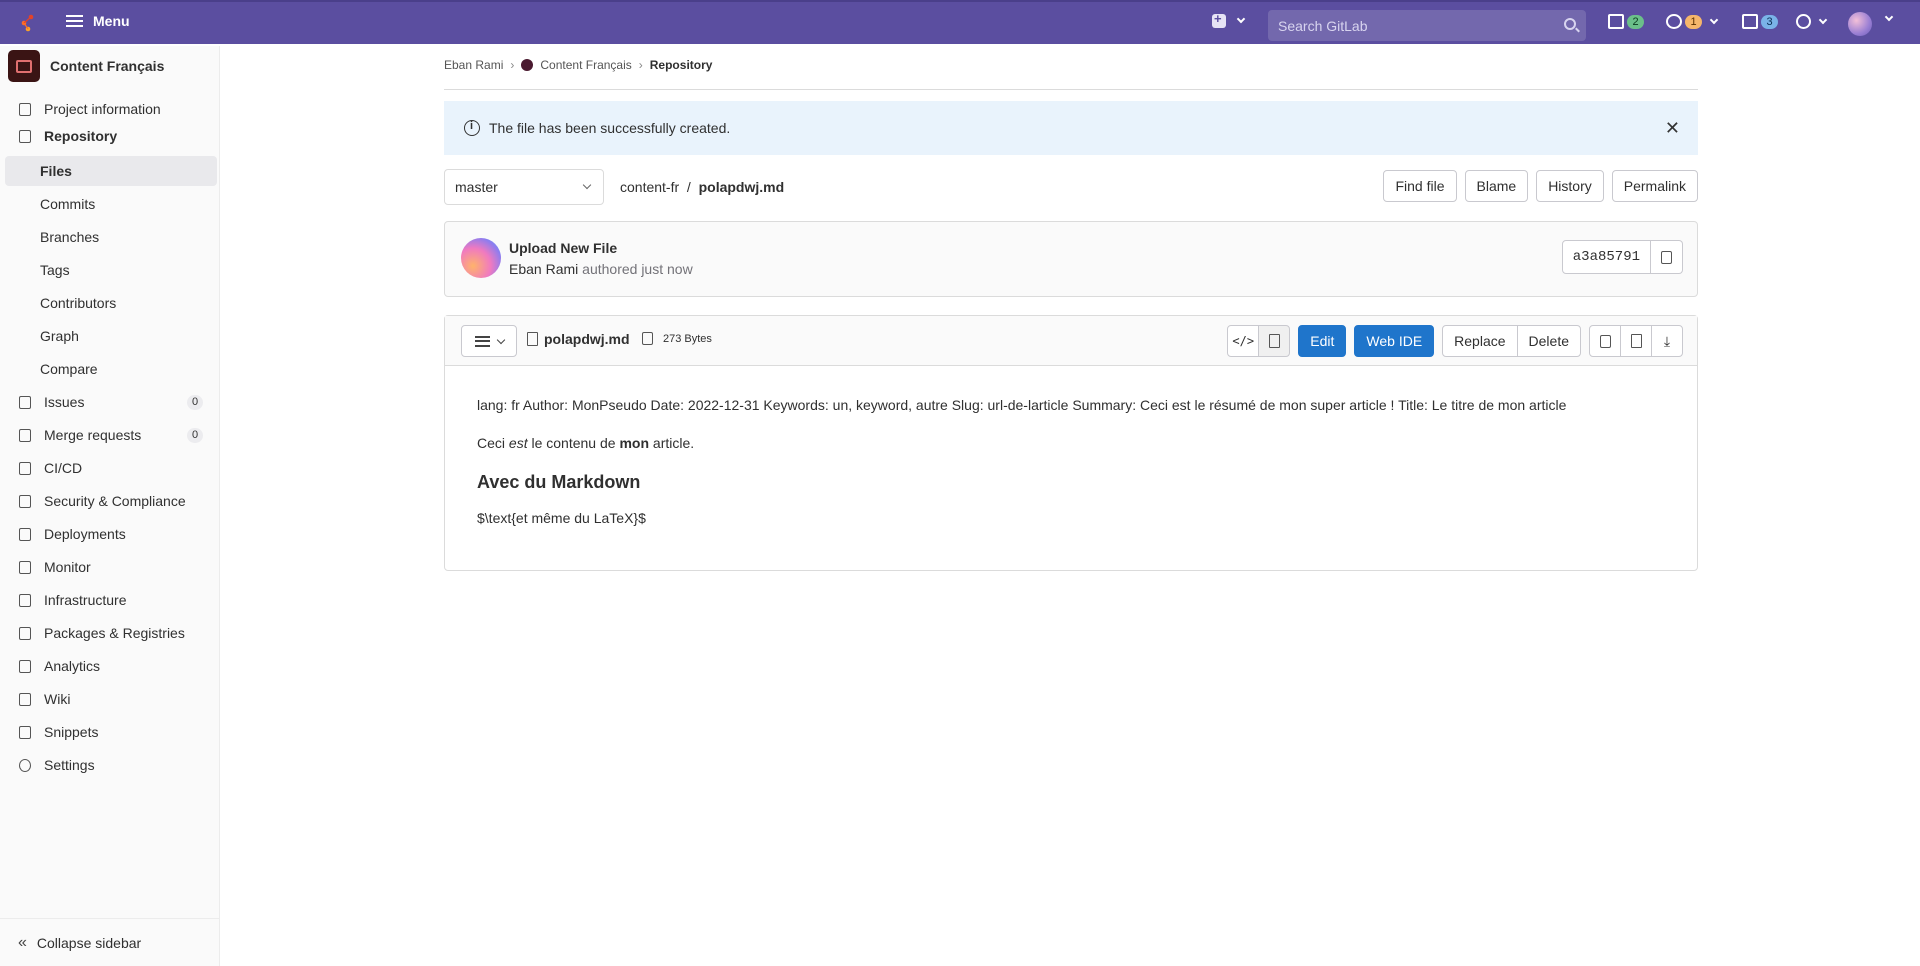  What do you see at coordinates (524, 187) in the screenshot?
I see `branch-selector: master` at bounding box center [524, 187].